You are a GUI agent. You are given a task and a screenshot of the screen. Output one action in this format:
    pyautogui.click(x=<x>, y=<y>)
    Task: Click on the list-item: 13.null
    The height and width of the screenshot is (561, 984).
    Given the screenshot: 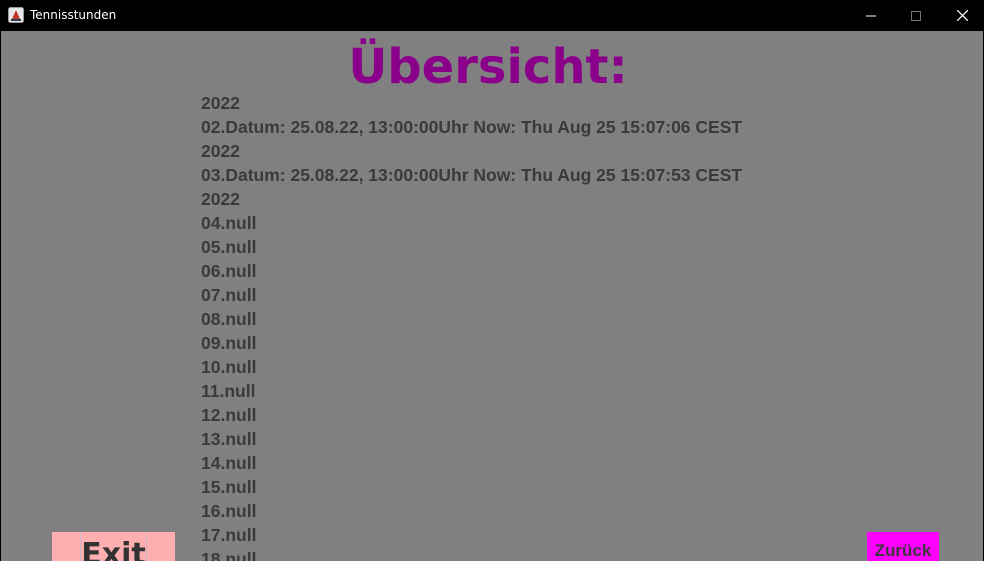 What is the action you would take?
    pyautogui.click(x=229, y=439)
    